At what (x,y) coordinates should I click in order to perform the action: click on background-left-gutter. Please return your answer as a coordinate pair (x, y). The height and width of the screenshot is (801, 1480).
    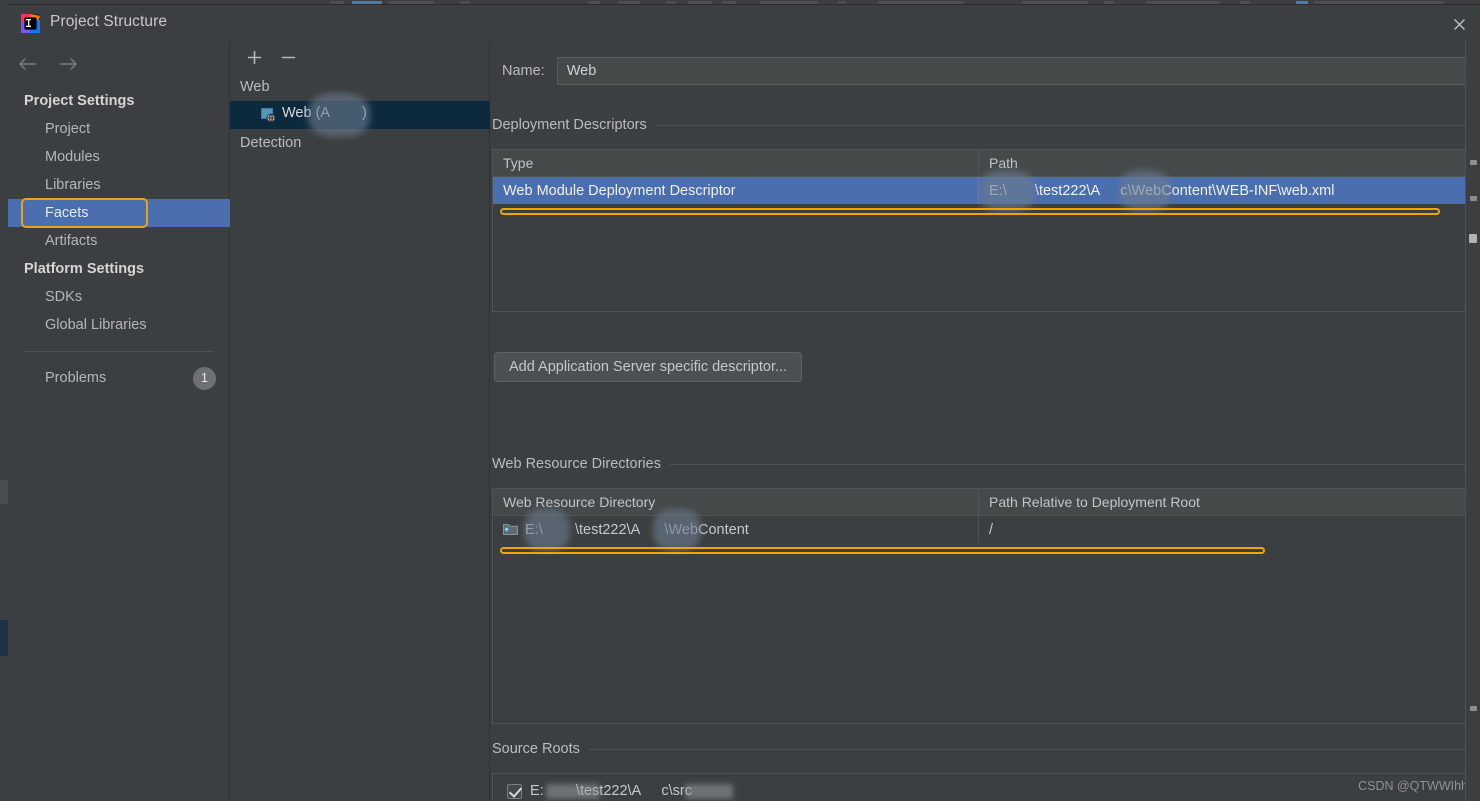
    Looking at the image, I should click on (4, 404).